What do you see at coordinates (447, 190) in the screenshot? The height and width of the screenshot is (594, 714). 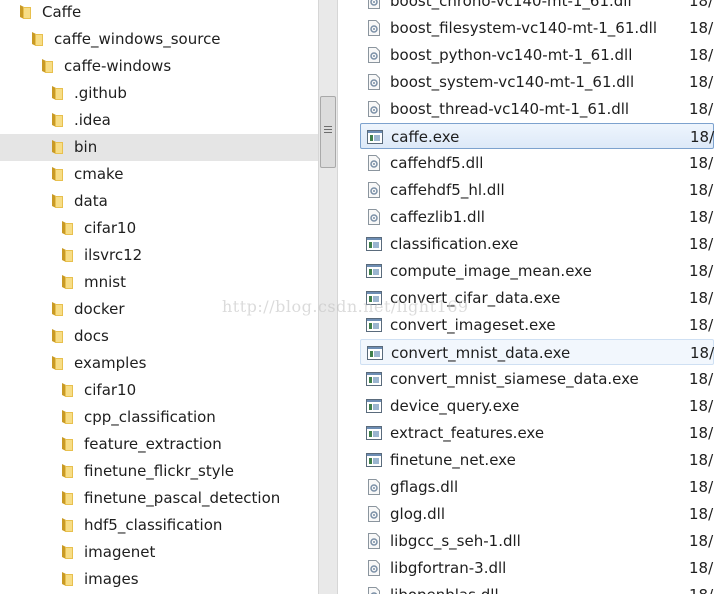 I see `file-name: caffehdf5_hl.dll` at bounding box center [447, 190].